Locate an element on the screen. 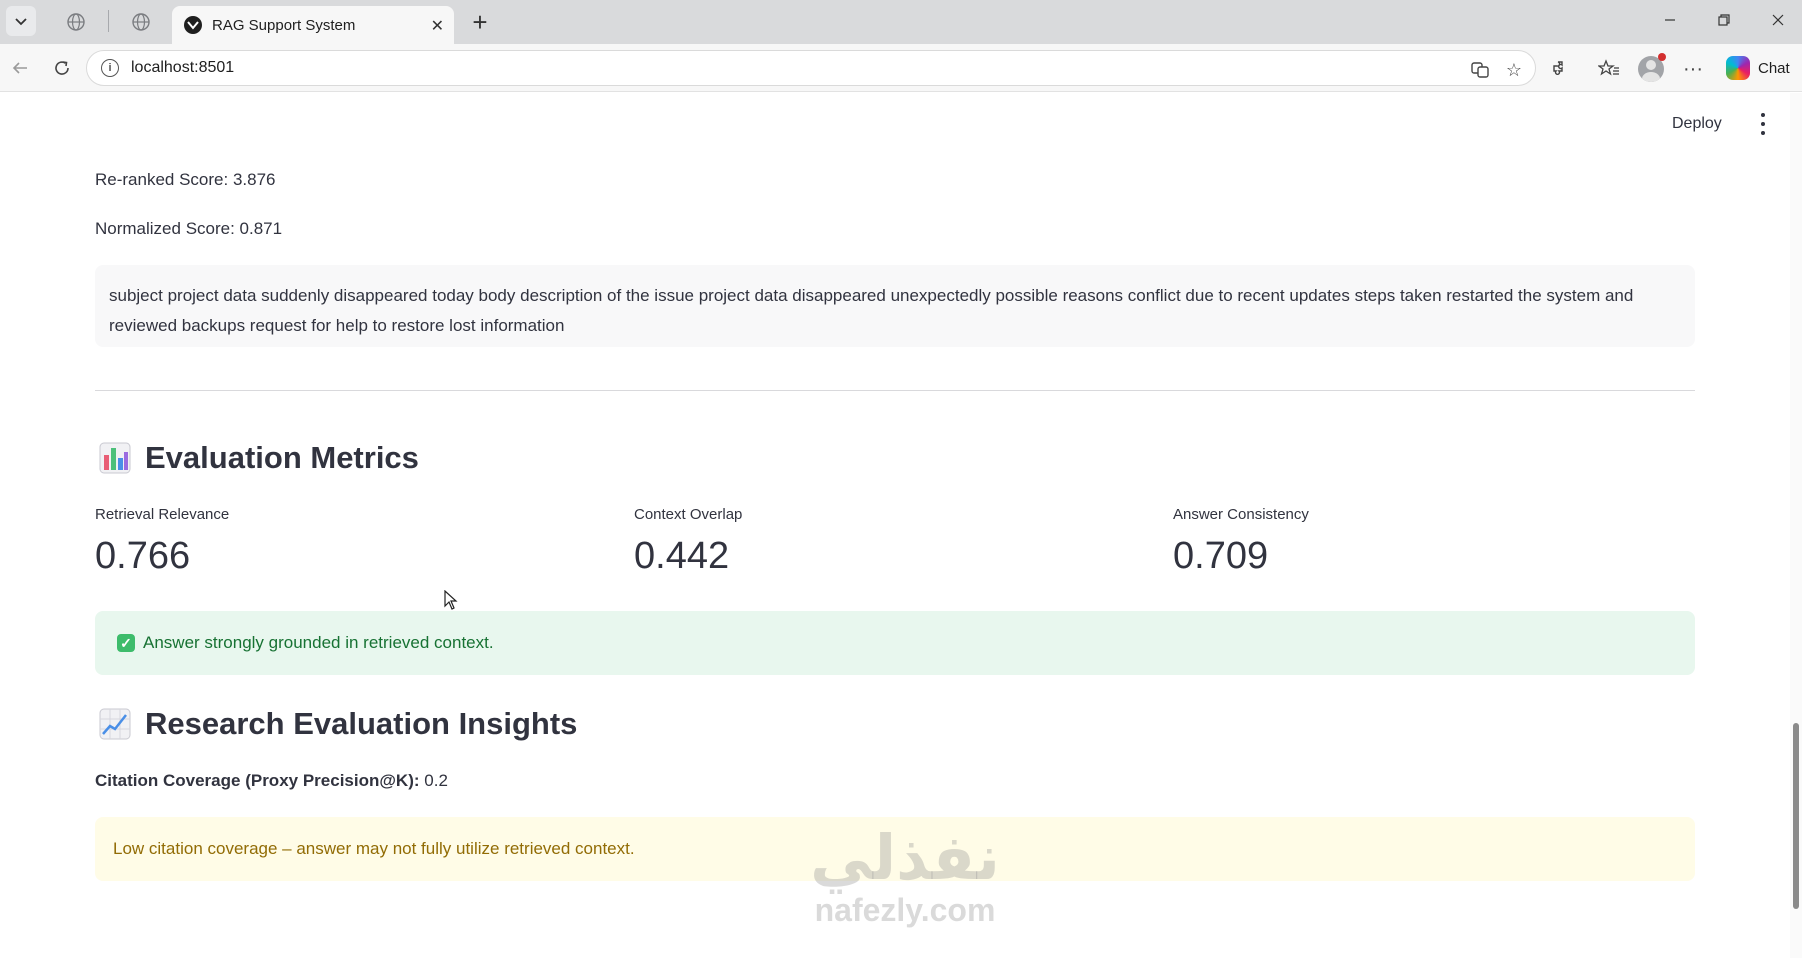 The width and height of the screenshot is (1802, 958). research-insights-heading: Research Evaluation Insights is located at coordinates (338, 724).